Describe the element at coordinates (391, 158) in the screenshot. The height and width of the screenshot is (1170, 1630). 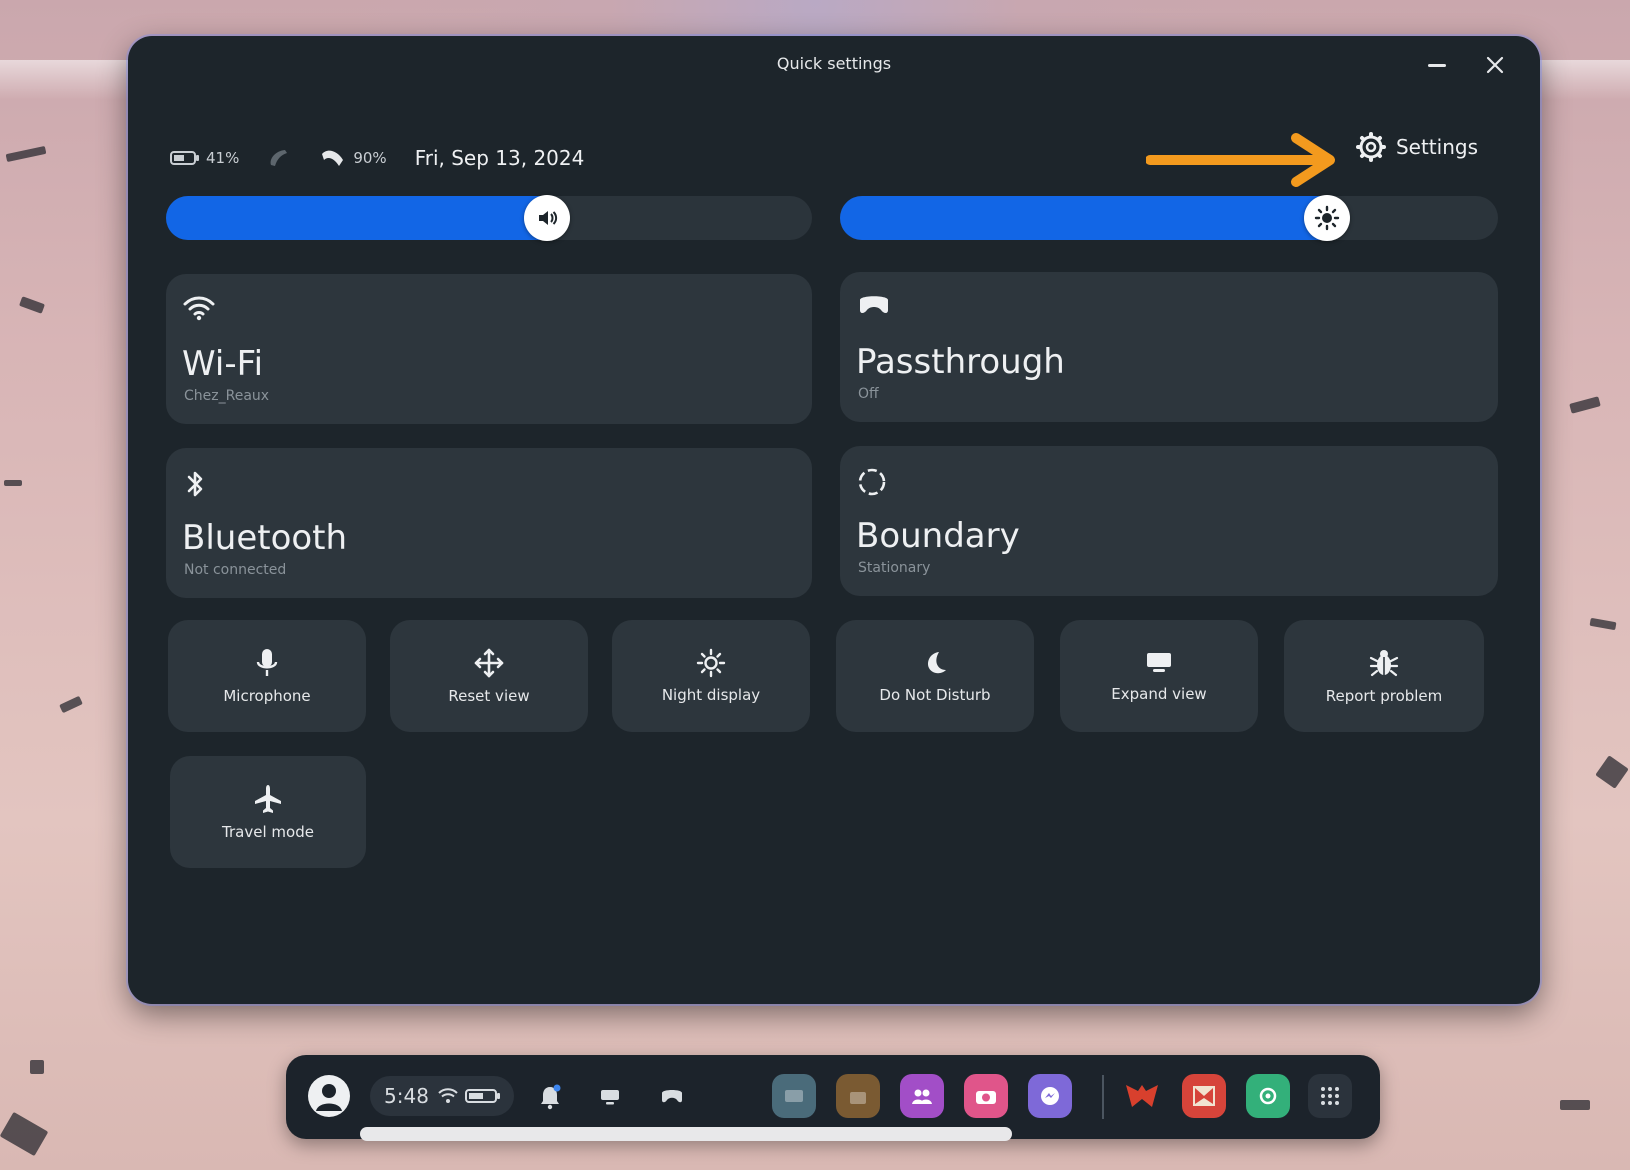
I see `status-row: 41% 90% Fri, Sep 13, 2024` at that location.